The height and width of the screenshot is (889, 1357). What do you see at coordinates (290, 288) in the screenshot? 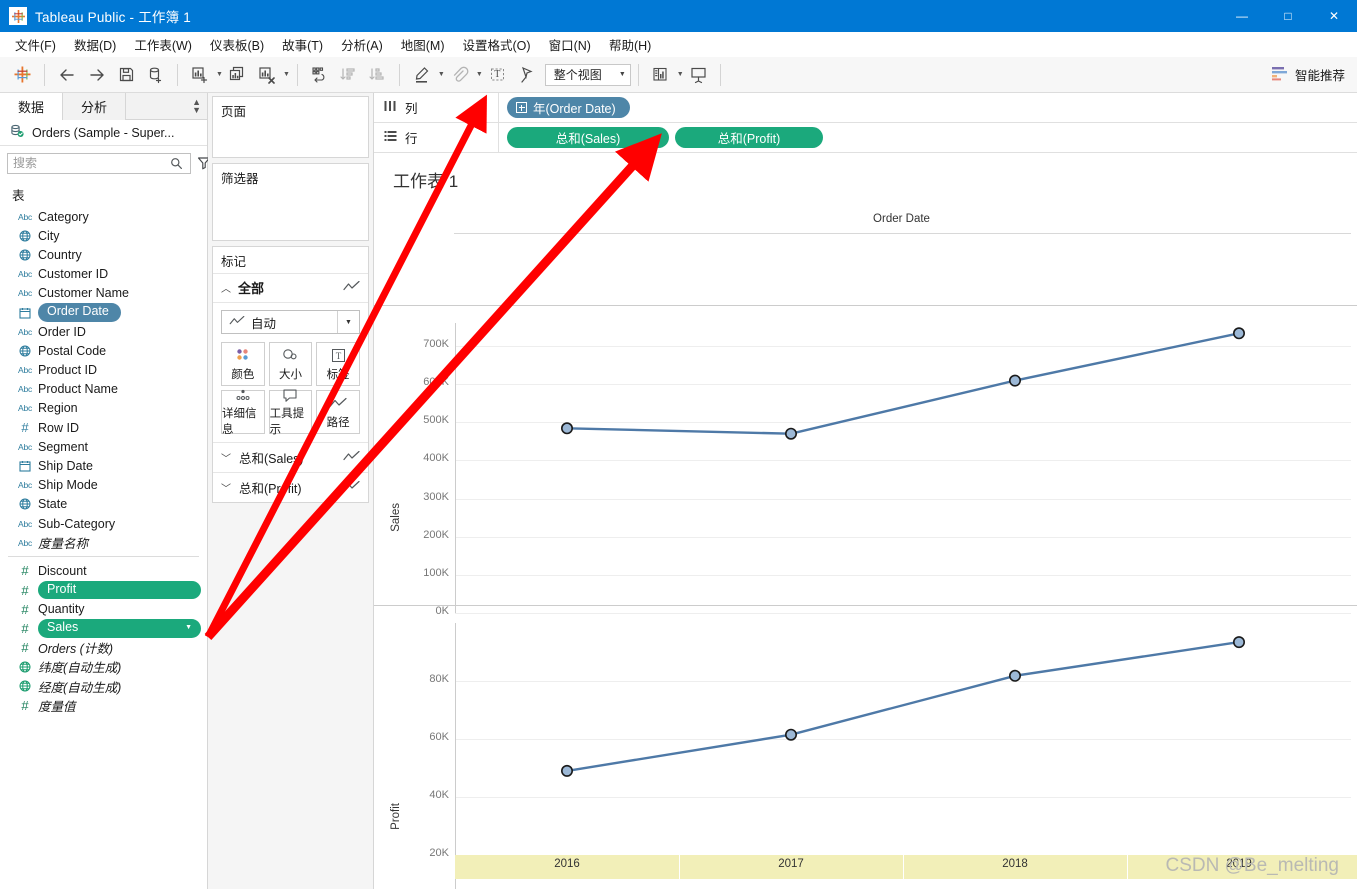
I see `marks-all-row: ︿ 全部` at bounding box center [290, 288].